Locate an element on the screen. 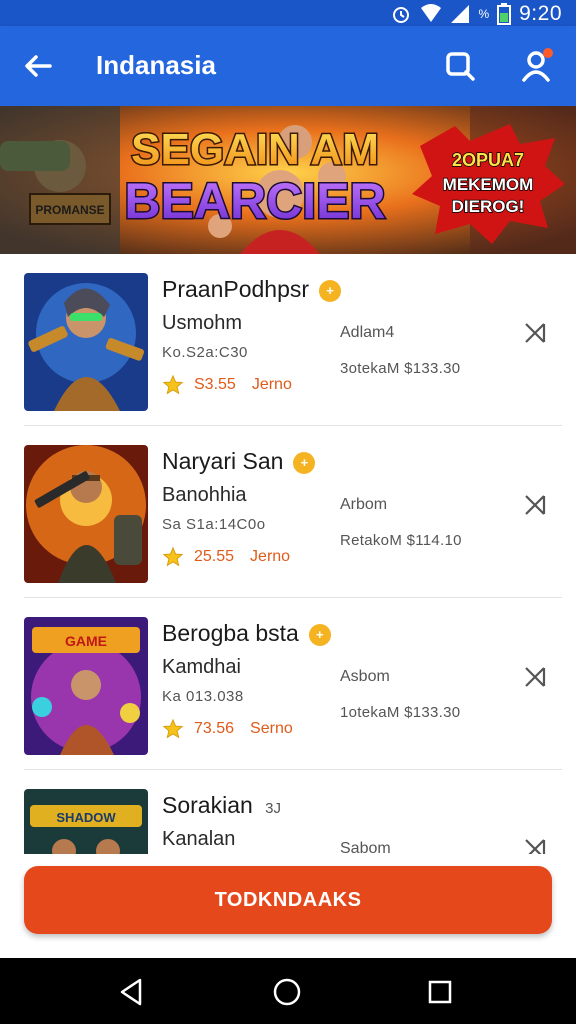 This screenshot has height=1024, width=576. game-thumbnail: GAME is located at coordinates (86, 686).